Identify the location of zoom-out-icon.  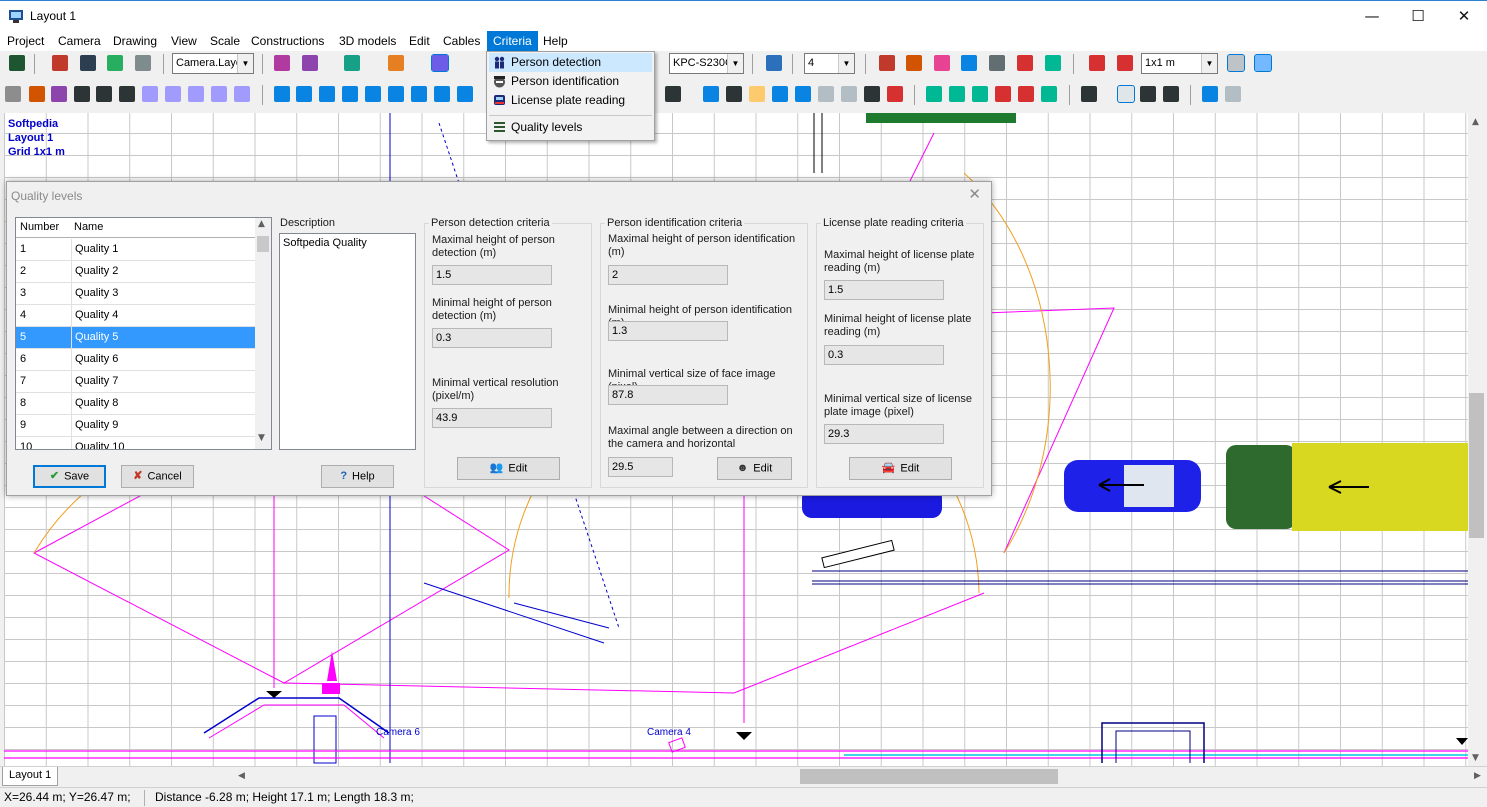
(1171, 94).